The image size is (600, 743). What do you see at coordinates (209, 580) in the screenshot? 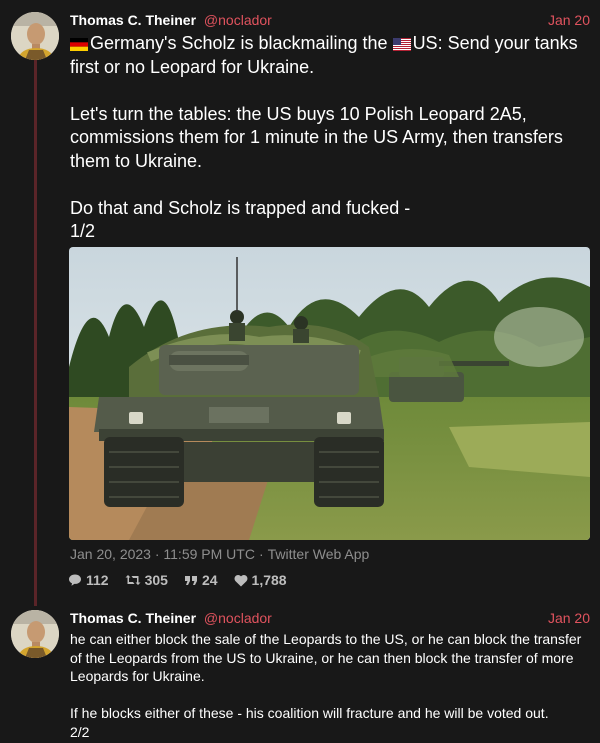
I see `quote-count: 24` at bounding box center [209, 580].